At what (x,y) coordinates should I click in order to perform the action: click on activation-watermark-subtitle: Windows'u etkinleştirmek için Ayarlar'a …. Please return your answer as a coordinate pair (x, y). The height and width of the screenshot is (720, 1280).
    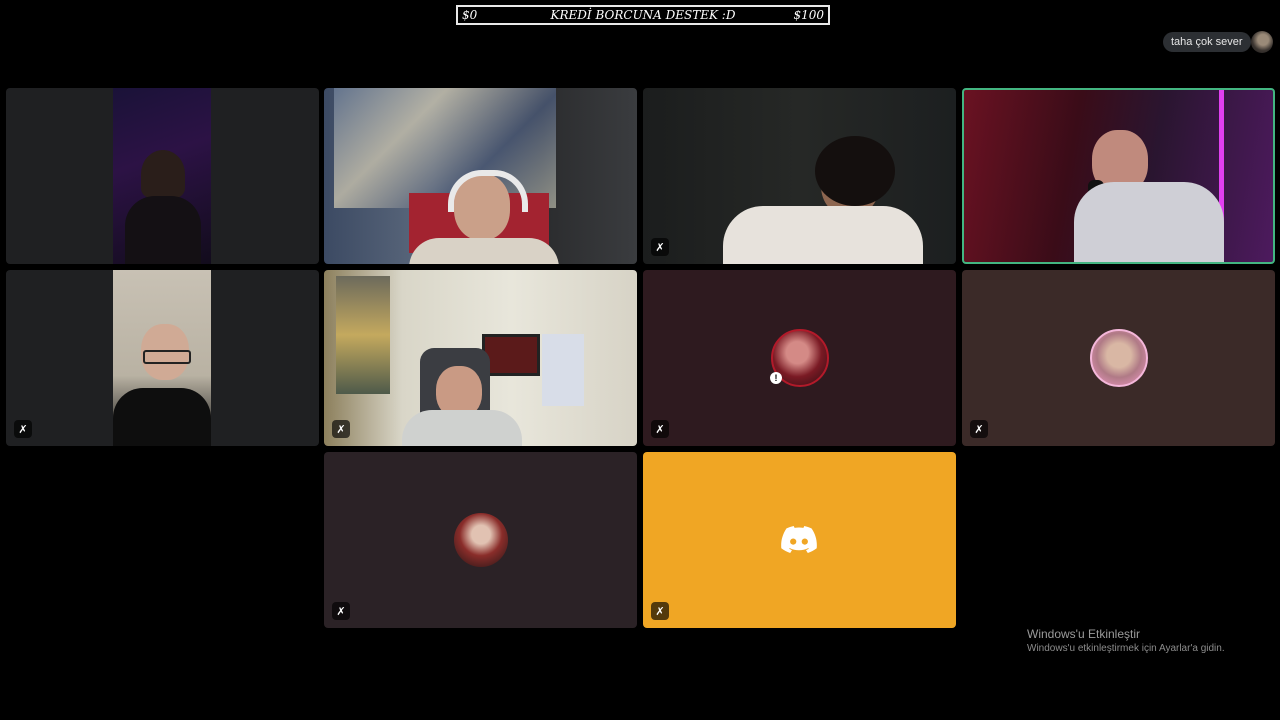
    Looking at the image, I should click on (1126, 648).